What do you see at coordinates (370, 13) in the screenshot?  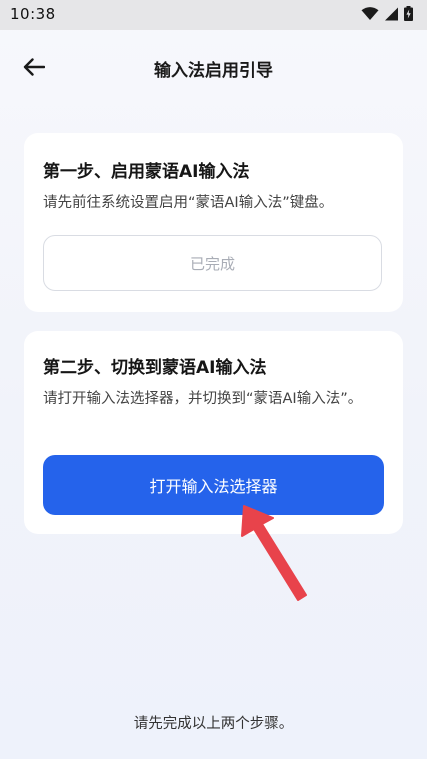 I see `wifi-icon` at bounding box center [370, 13].